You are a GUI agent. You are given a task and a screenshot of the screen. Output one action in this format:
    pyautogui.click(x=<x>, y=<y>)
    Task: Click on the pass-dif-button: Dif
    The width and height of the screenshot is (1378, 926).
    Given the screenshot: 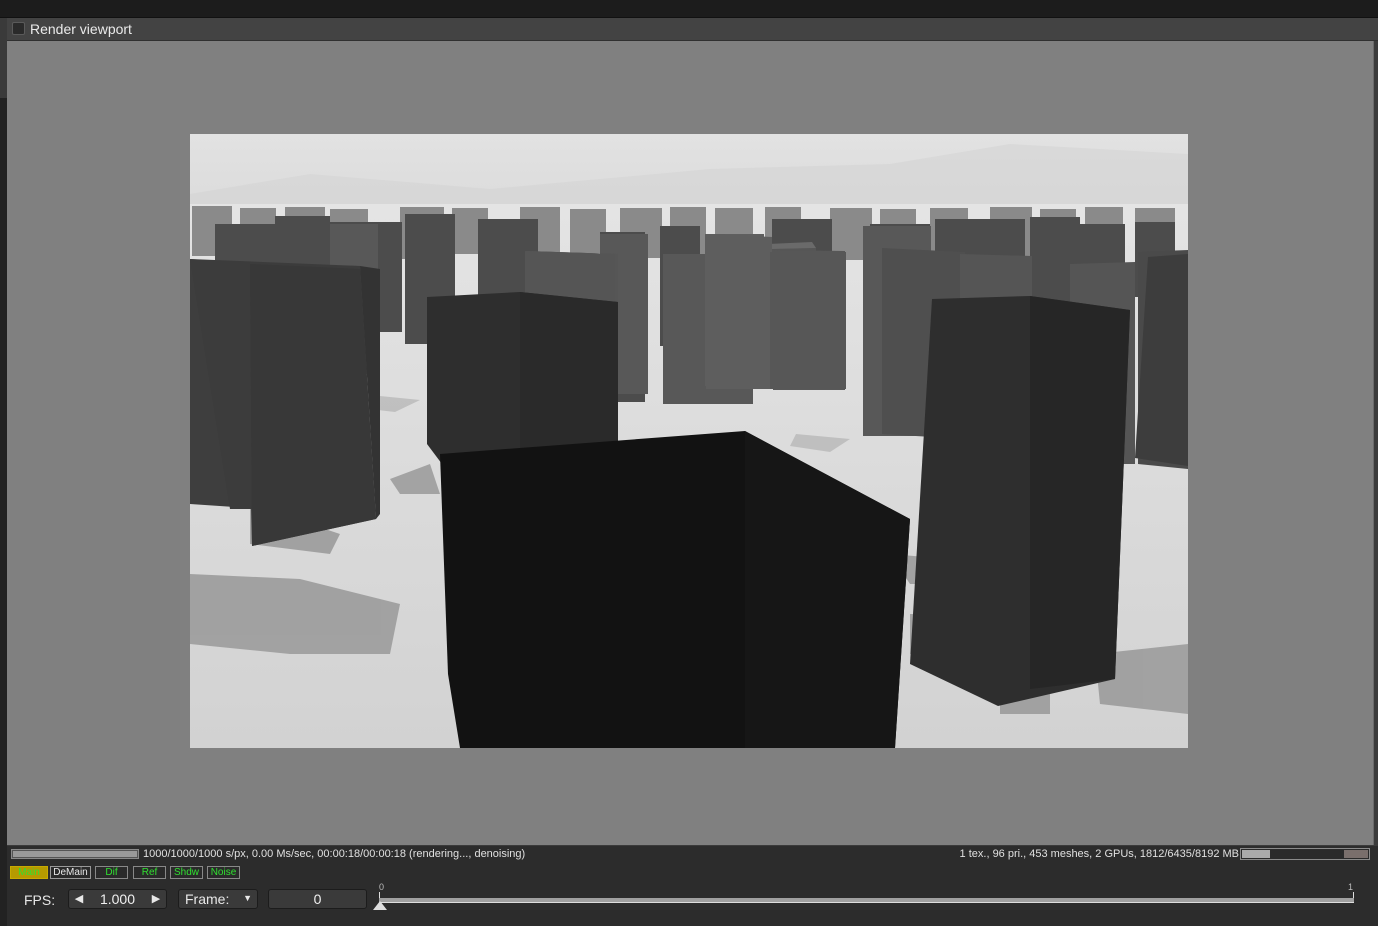 What is the action you would take?
    pyautogui.click(x=111, y=872)
    